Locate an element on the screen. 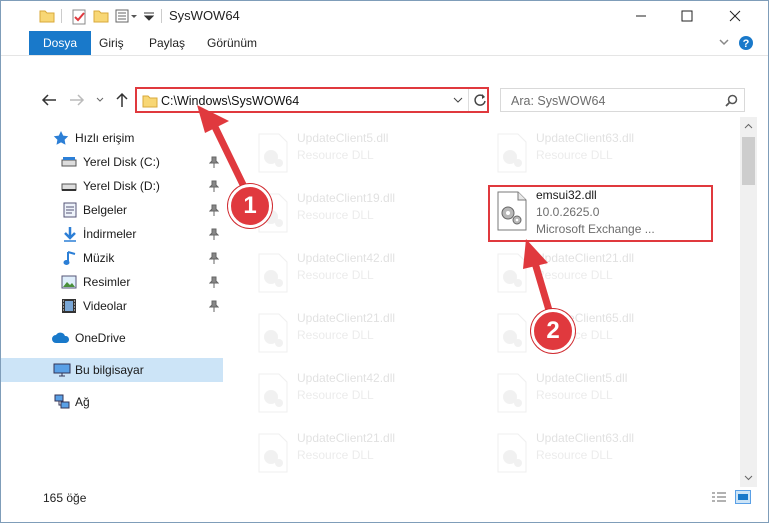  item-count: 165 öğe is located at coordinates (65, 498).